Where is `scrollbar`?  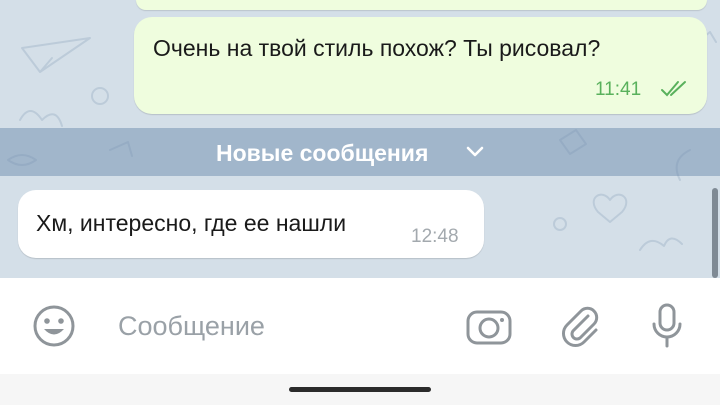
scrollbar is located at coordinates (715, 233).